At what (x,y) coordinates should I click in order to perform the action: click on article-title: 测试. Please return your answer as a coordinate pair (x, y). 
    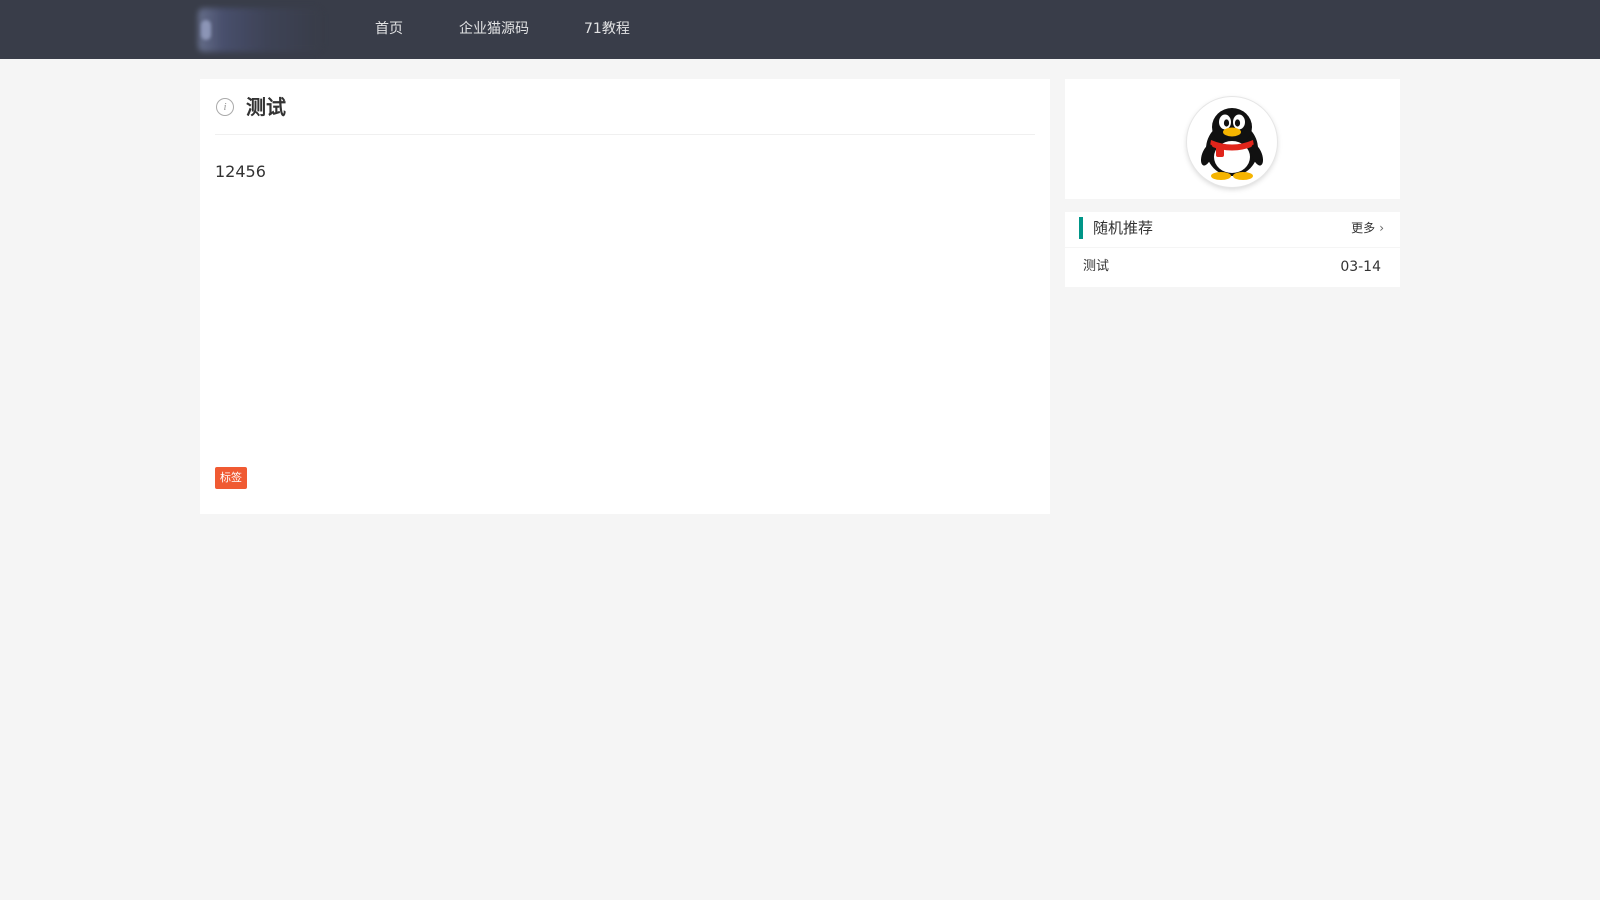
    Looking at the image, I should click on (266, 107).